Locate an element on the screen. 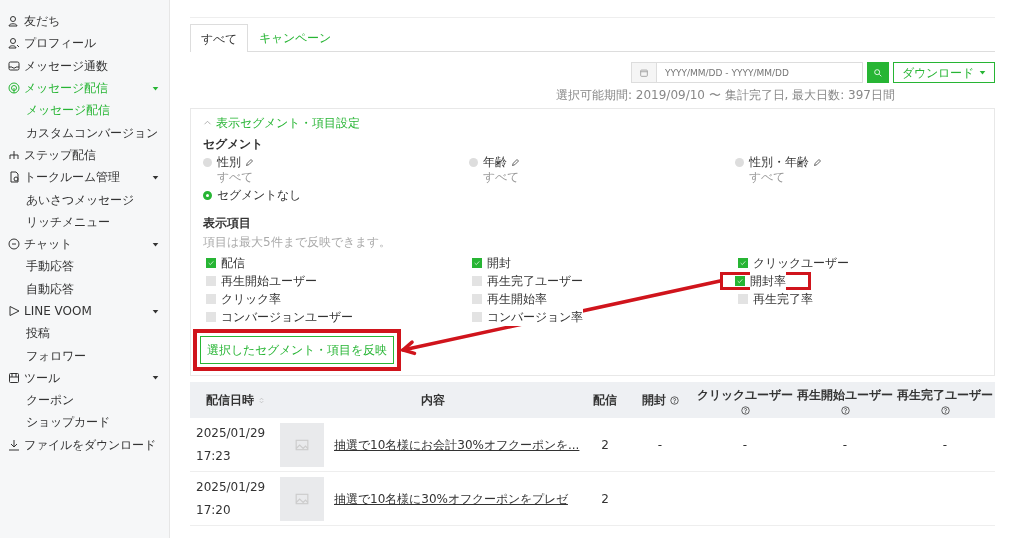  date-range-field: YYYY/MM/DD - YYYY/MM/DD is located at coordinates (760, 72).